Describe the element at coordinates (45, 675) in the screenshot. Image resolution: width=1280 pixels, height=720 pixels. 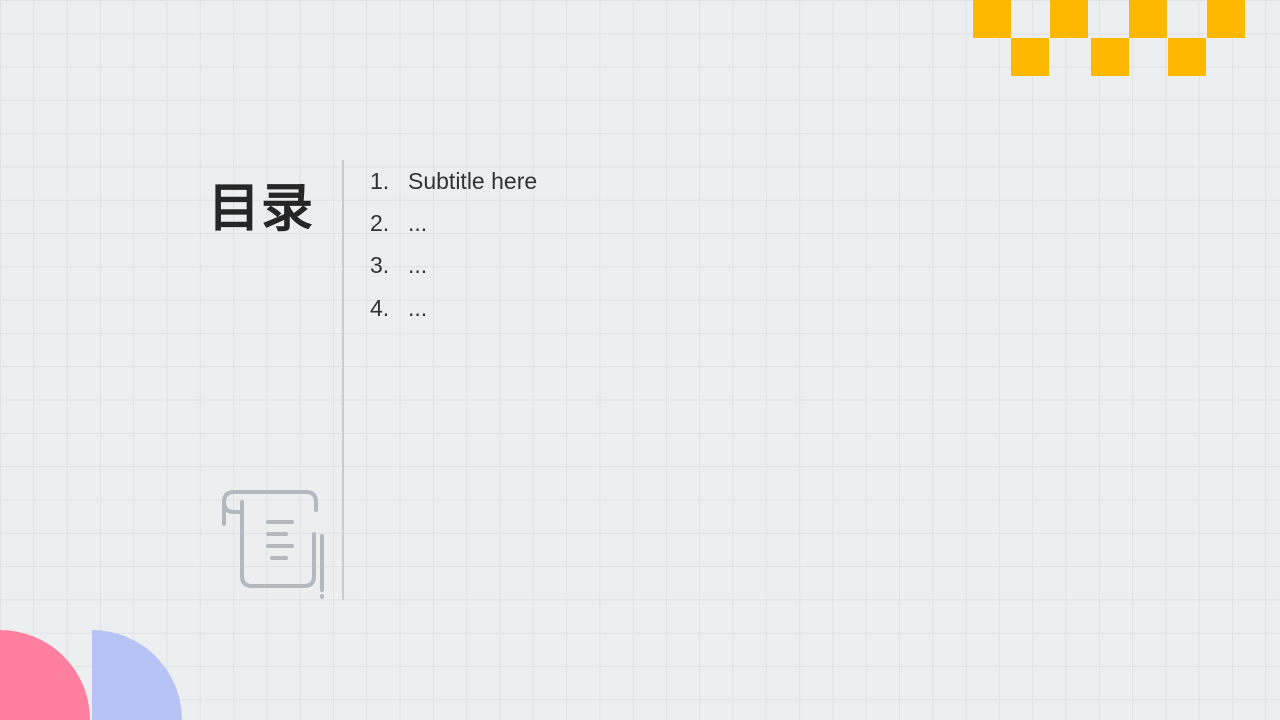
I see `pink-semicircle-decoration` at that location.